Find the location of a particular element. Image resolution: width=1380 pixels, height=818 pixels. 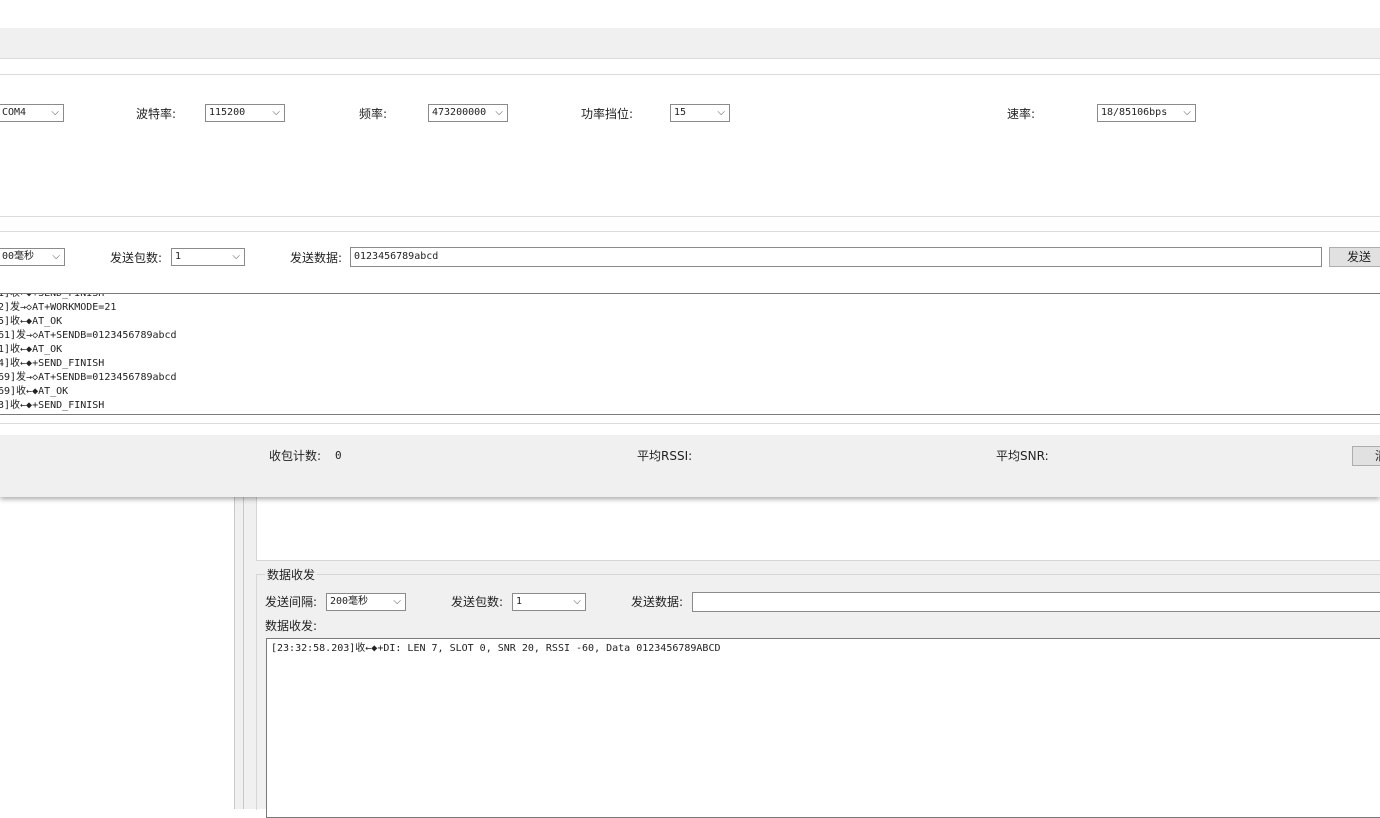

log-line: 3]收←◆+SEND_FINISH is located at coordinates (52, 405).